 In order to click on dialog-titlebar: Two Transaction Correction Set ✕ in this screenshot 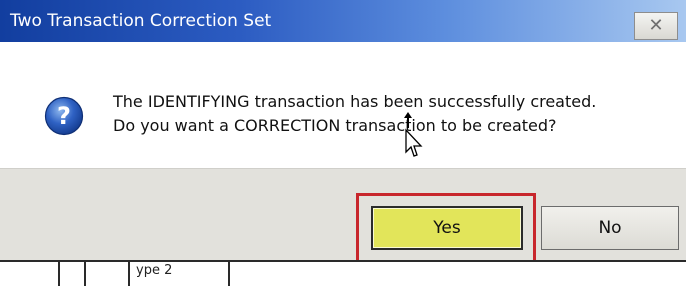, I will do `click(343, 21)`.